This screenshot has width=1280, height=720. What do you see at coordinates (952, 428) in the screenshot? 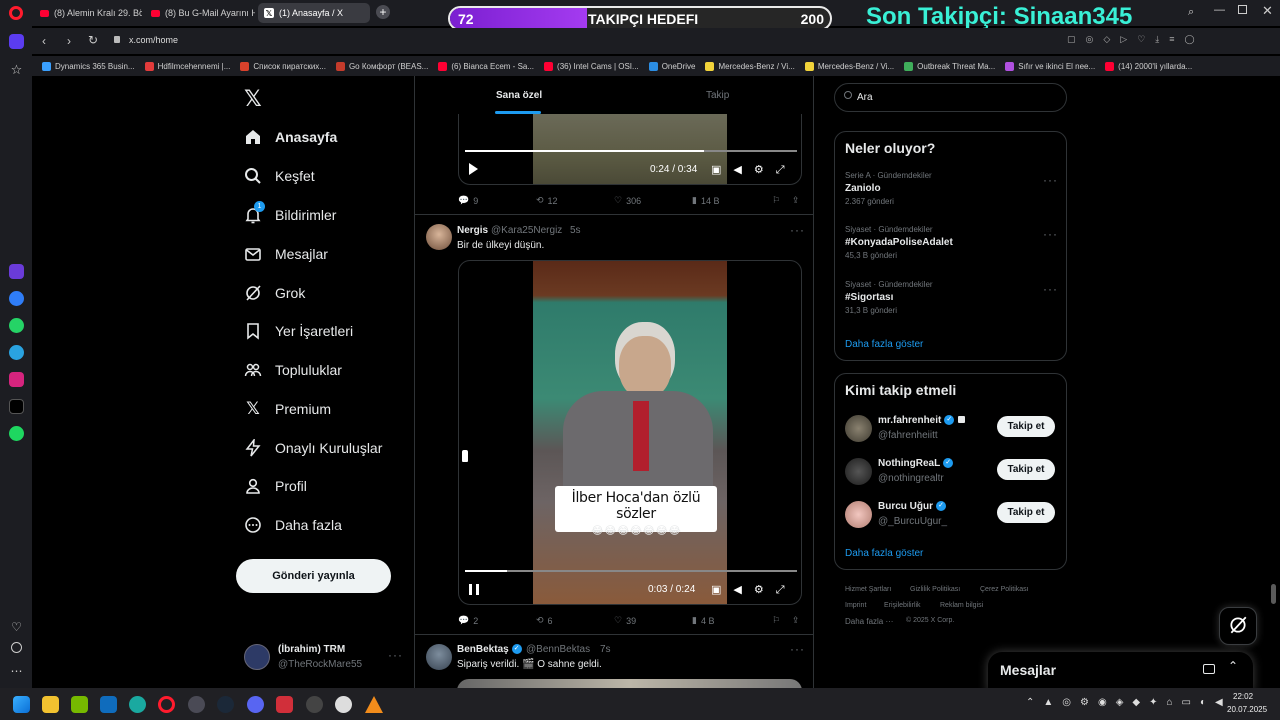
I see `follow-suggestion: mr.fahrenheit ✓ @fahrenheiitt Takip et` at bounding box center [952, 428].